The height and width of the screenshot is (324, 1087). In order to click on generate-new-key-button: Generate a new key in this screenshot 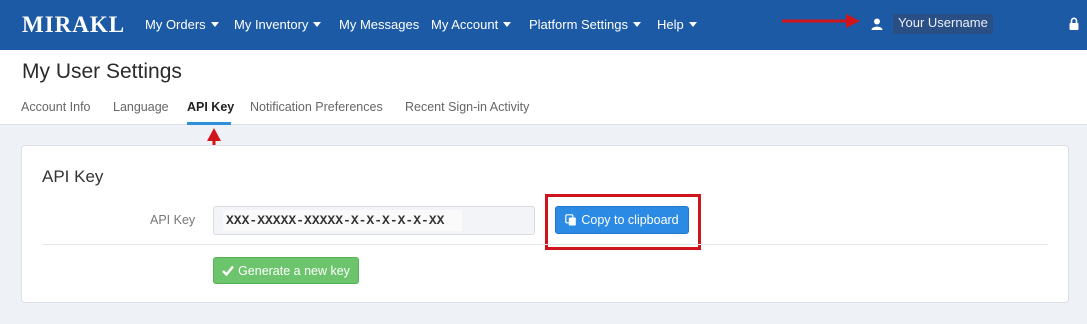, I will do `click(286, 270)`.